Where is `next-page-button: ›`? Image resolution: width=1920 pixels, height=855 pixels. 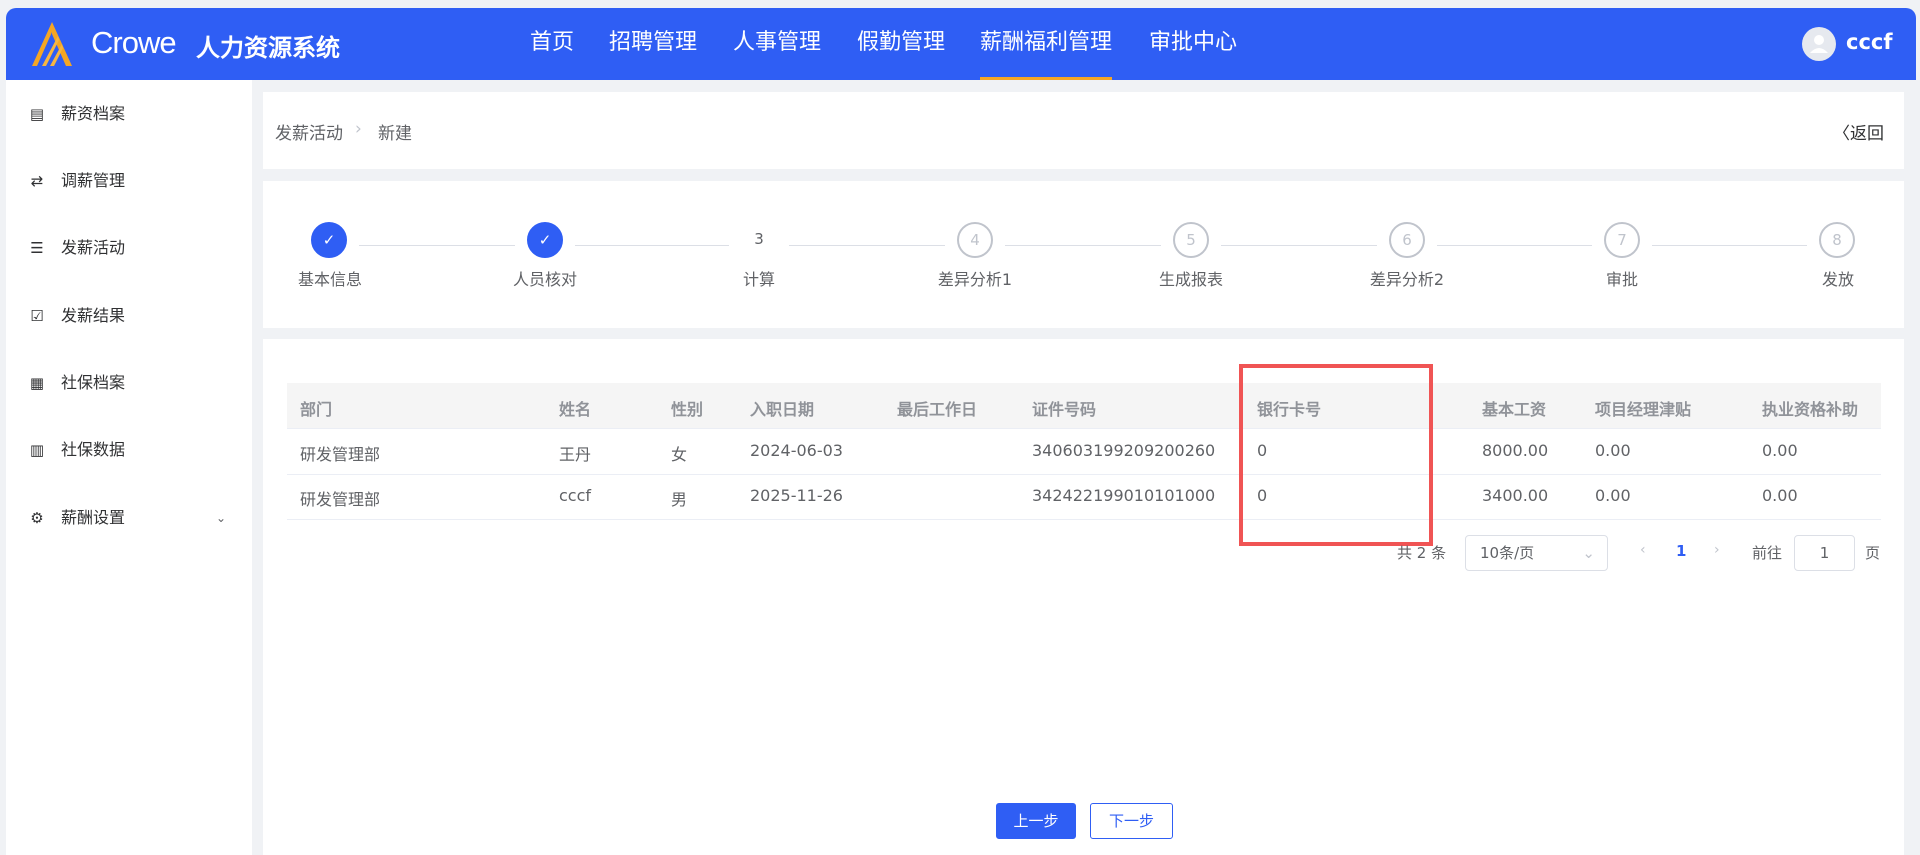
next-page-button: › is located at coordinates (1717, 550).